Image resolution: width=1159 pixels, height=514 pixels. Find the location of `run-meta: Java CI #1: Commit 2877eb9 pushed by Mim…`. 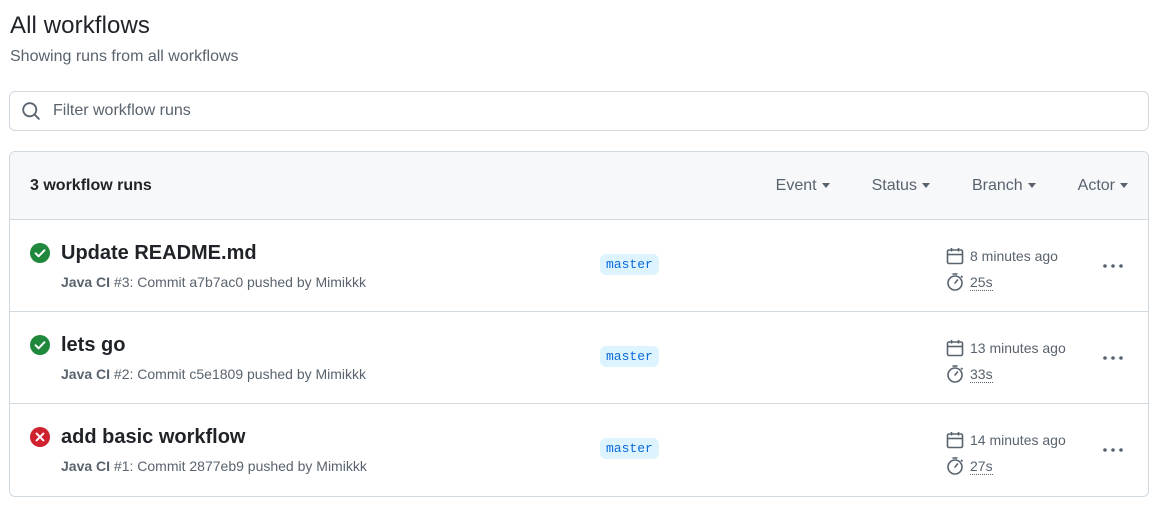

run-meta: Java CI #1: Commit 2877eb9 pushed by Mim… is located at coordinates (214, 466).